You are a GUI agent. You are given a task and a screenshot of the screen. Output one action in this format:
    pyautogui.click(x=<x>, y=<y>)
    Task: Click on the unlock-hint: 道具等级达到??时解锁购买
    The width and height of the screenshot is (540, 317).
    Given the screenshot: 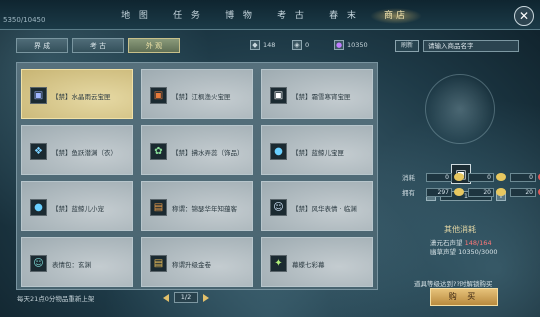 What is the action you would take?
    pyautogui.click(x=453, y=284)
    